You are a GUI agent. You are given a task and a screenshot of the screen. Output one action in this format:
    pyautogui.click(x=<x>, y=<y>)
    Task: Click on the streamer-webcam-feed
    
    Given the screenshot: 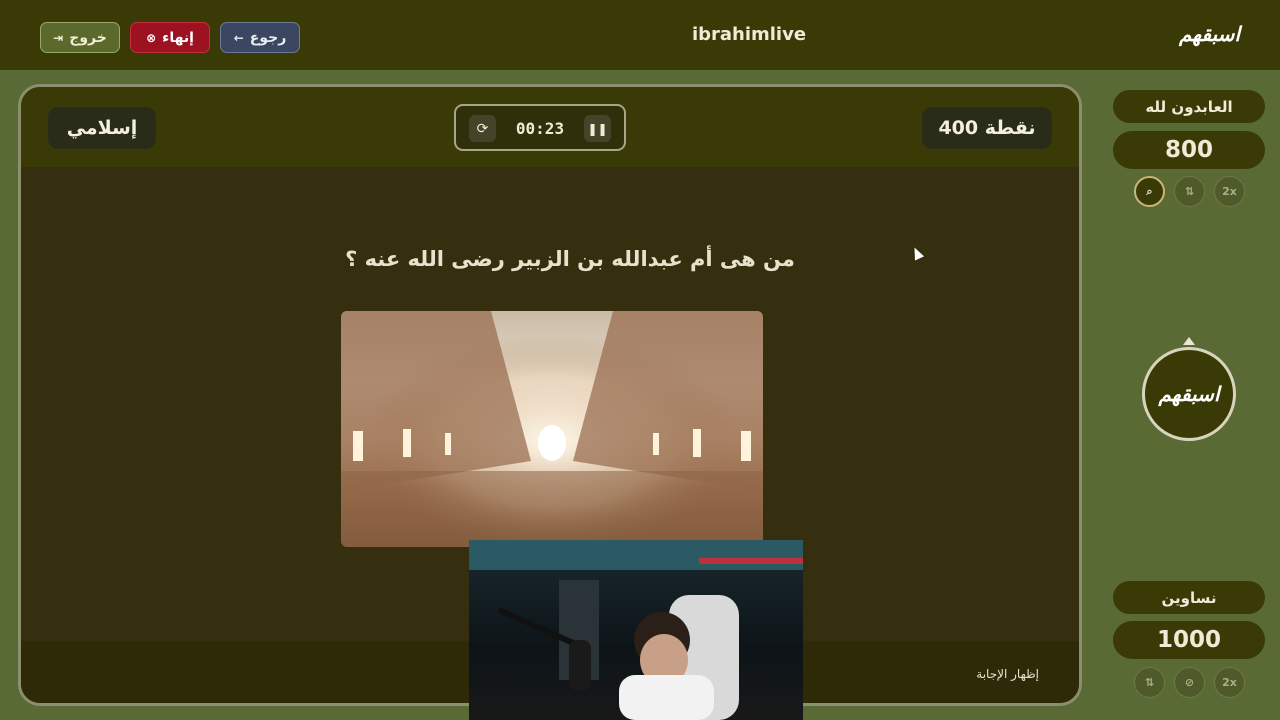 What is the action you would take?
    pyautogui.click(x=636, y=630)
    